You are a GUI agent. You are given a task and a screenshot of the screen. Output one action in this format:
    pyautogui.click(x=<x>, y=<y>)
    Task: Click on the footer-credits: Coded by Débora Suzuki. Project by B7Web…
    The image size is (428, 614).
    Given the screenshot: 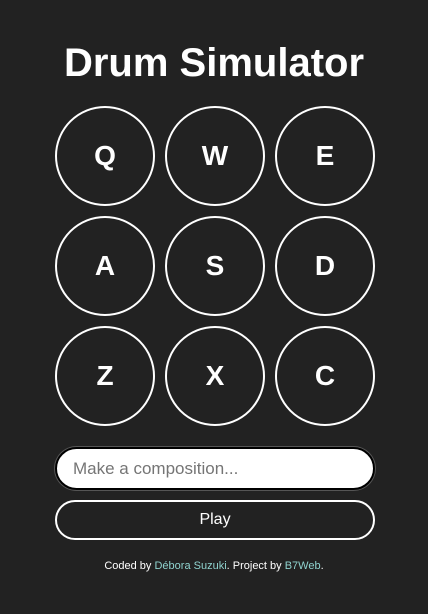 What is the action you would take?
    pyautogui.click(x=214, y=566)
    